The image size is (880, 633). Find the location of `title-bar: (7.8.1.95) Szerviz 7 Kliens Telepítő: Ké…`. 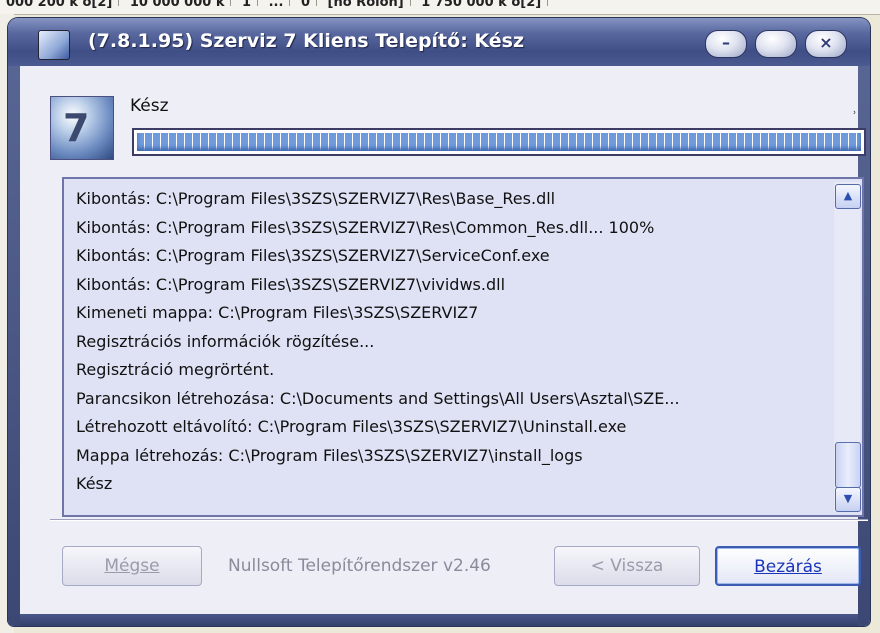

title-bar: (7.8.1.95) Szerviz 7 Kliens Telepítő: Ké… is located at coordinates (439, 42).